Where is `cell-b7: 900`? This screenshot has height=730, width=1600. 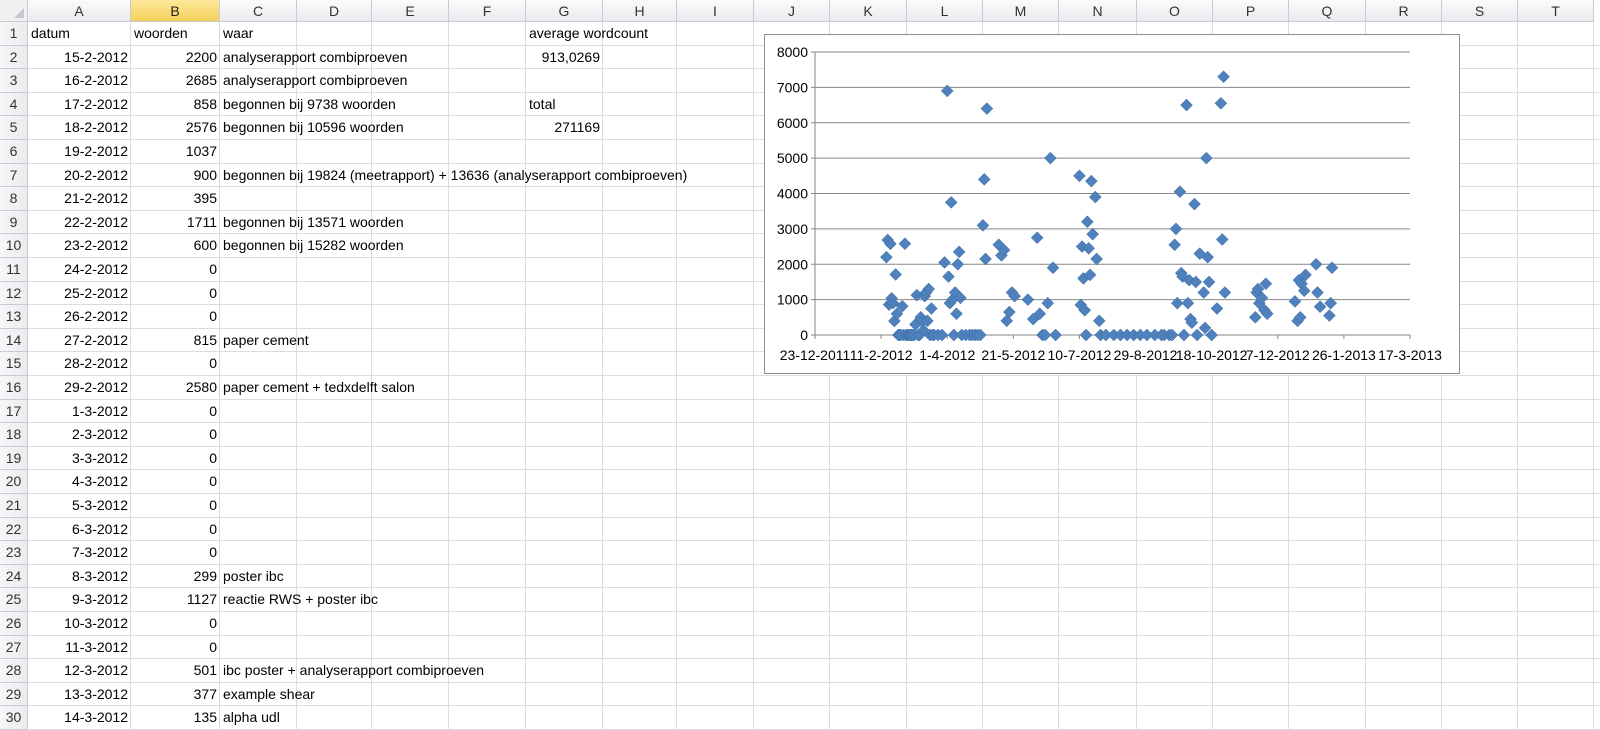 cell-b7: 900 is located at coordinates (175, 176).